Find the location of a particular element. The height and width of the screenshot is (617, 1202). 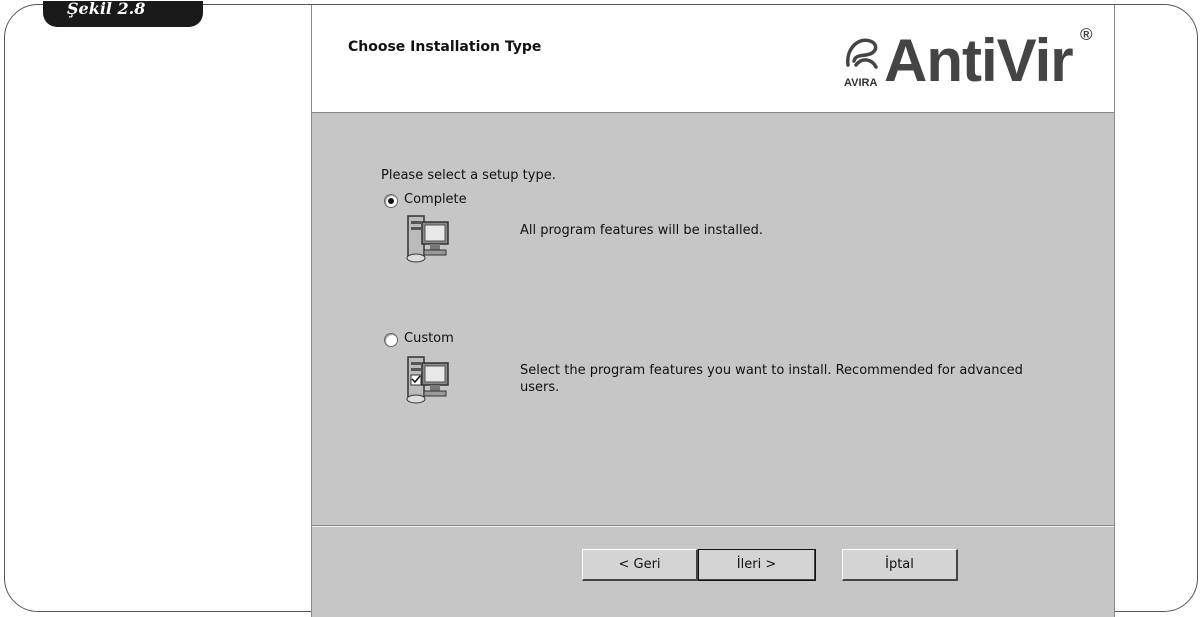

radio-selected-dot is located at coordinates (391, 201).